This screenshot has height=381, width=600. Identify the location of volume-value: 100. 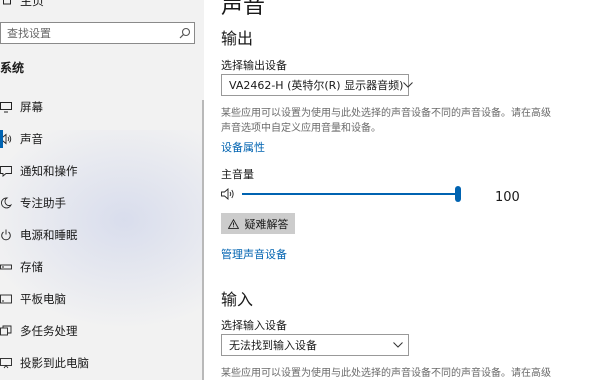
(507, 197).